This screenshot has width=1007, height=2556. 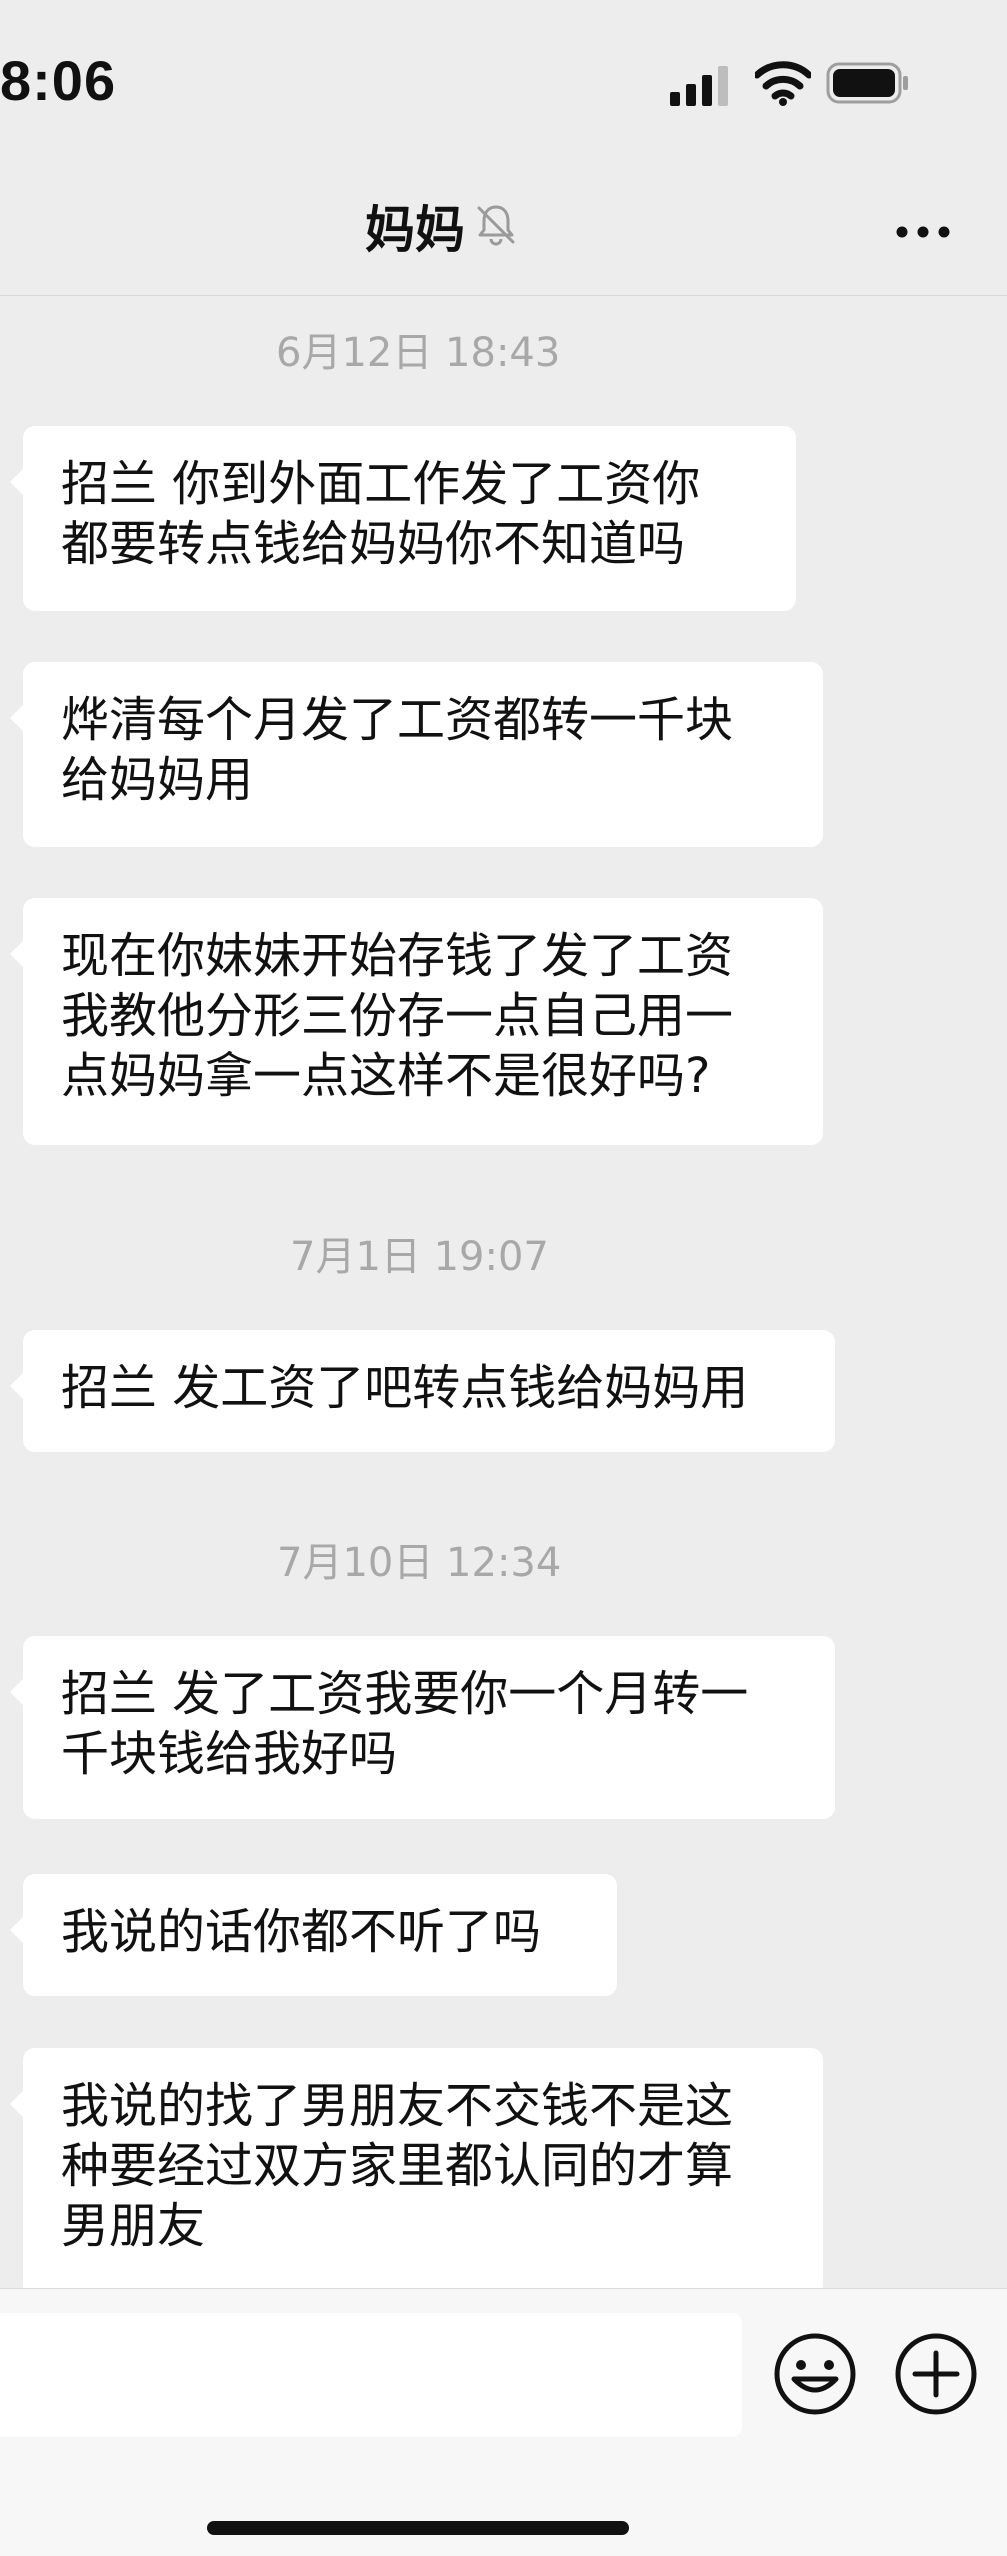 I want to click on timestamp: 7月1日 19:07, so click(x=419, y=1257).